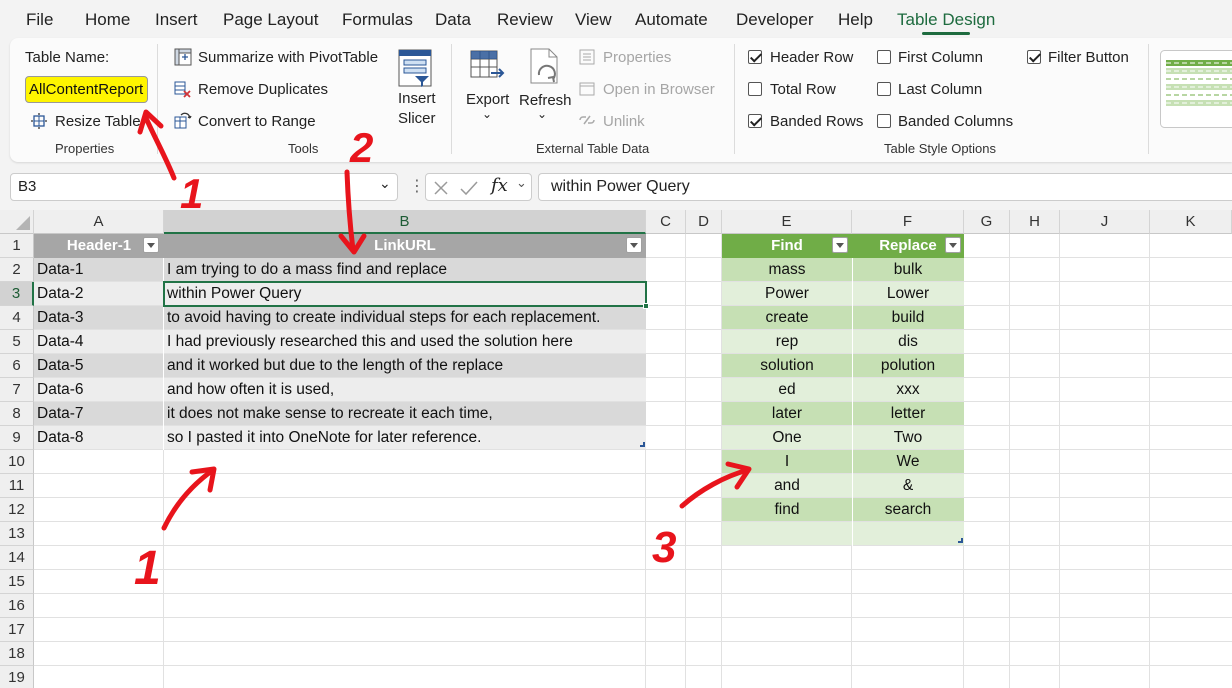  I want to click on annotation-label-2: 2, so click(361, 147).